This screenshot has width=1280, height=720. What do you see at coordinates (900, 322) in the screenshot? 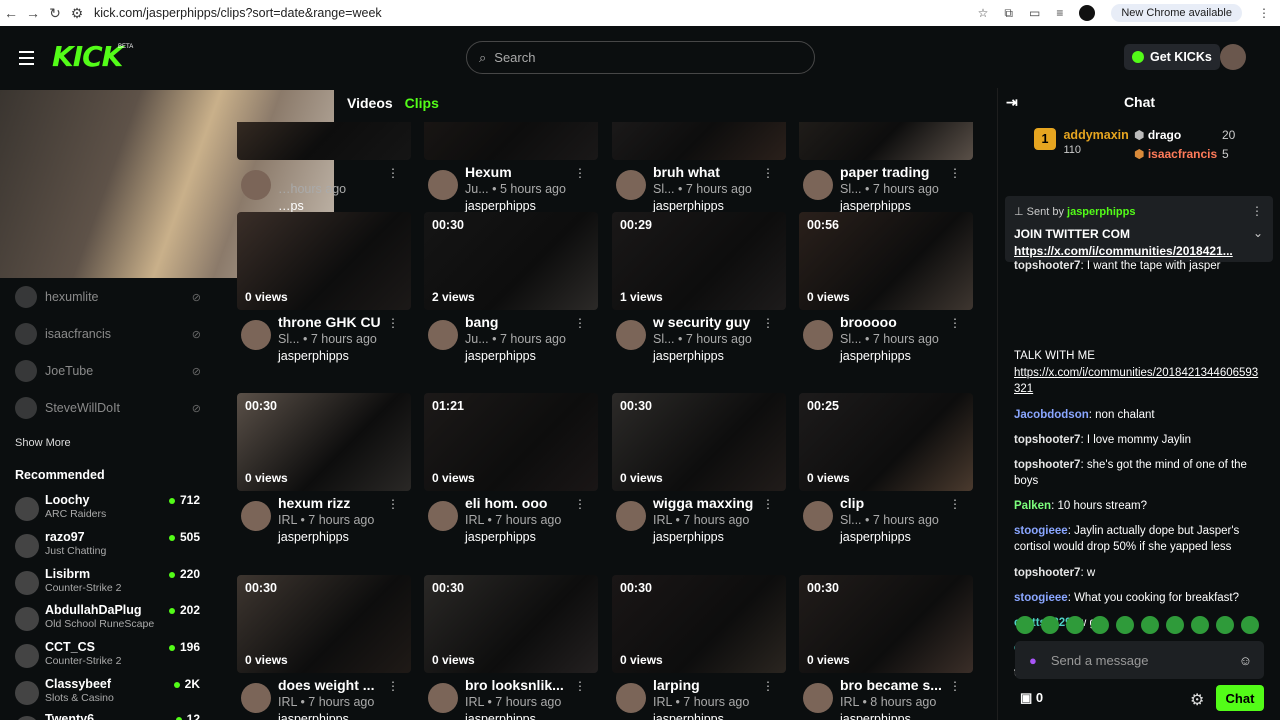
I see `clip-title: brooooo` at bounding box center [900, 322].